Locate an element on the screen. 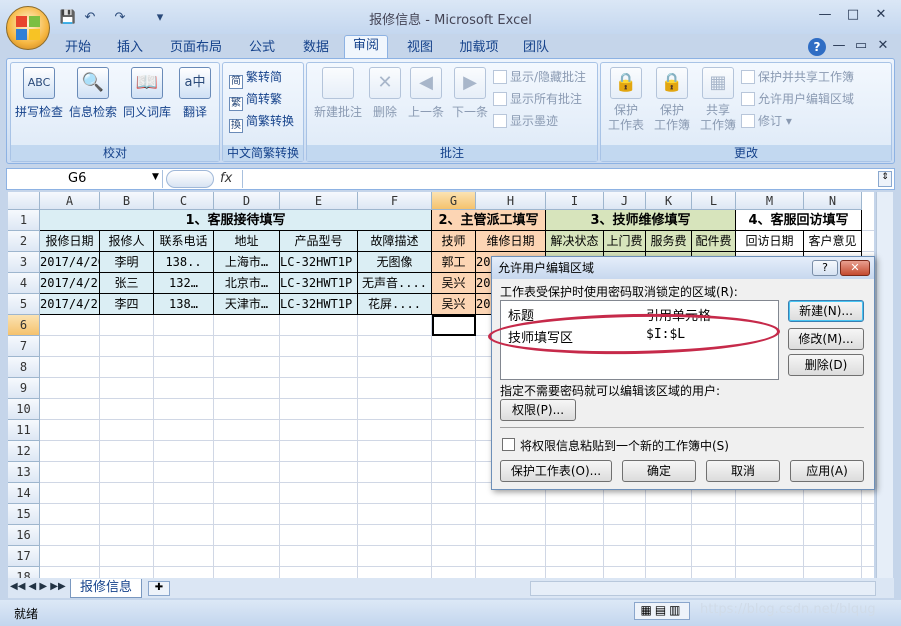 This screenshot has width=901, height=626. ok-button: 确定 is located at coordinates (659, 471).